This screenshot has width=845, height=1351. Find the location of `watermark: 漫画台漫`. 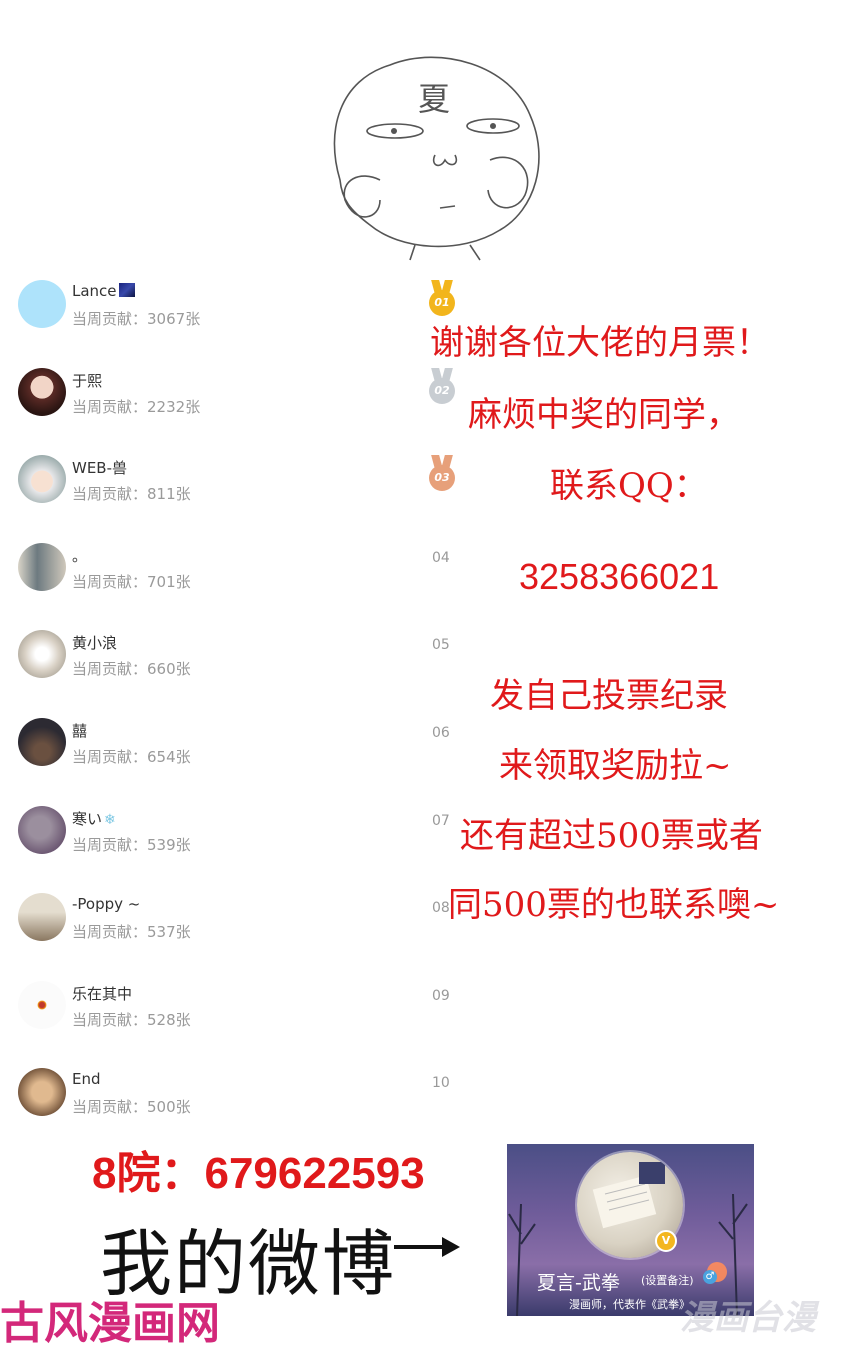

watermark: 漫画台漫 is located at coordinates (748, 1318).